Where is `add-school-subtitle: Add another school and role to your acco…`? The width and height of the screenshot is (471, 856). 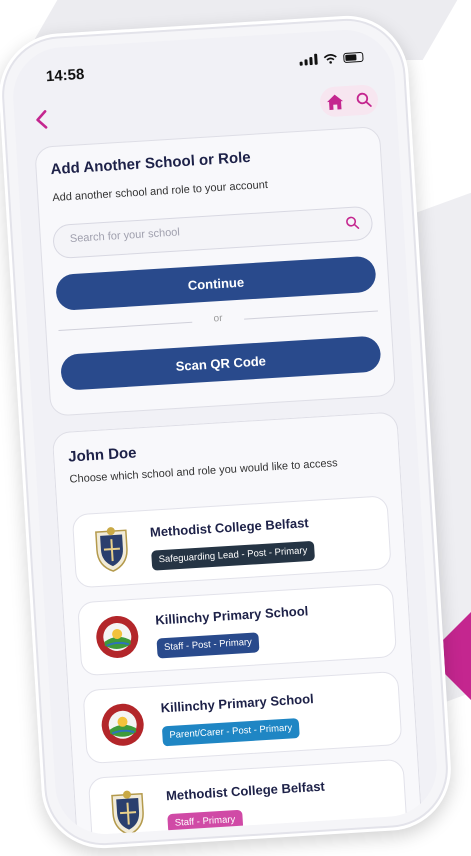 add-school-subtitle: Add another school and role to your acco… is located at coordinates (160, 191).